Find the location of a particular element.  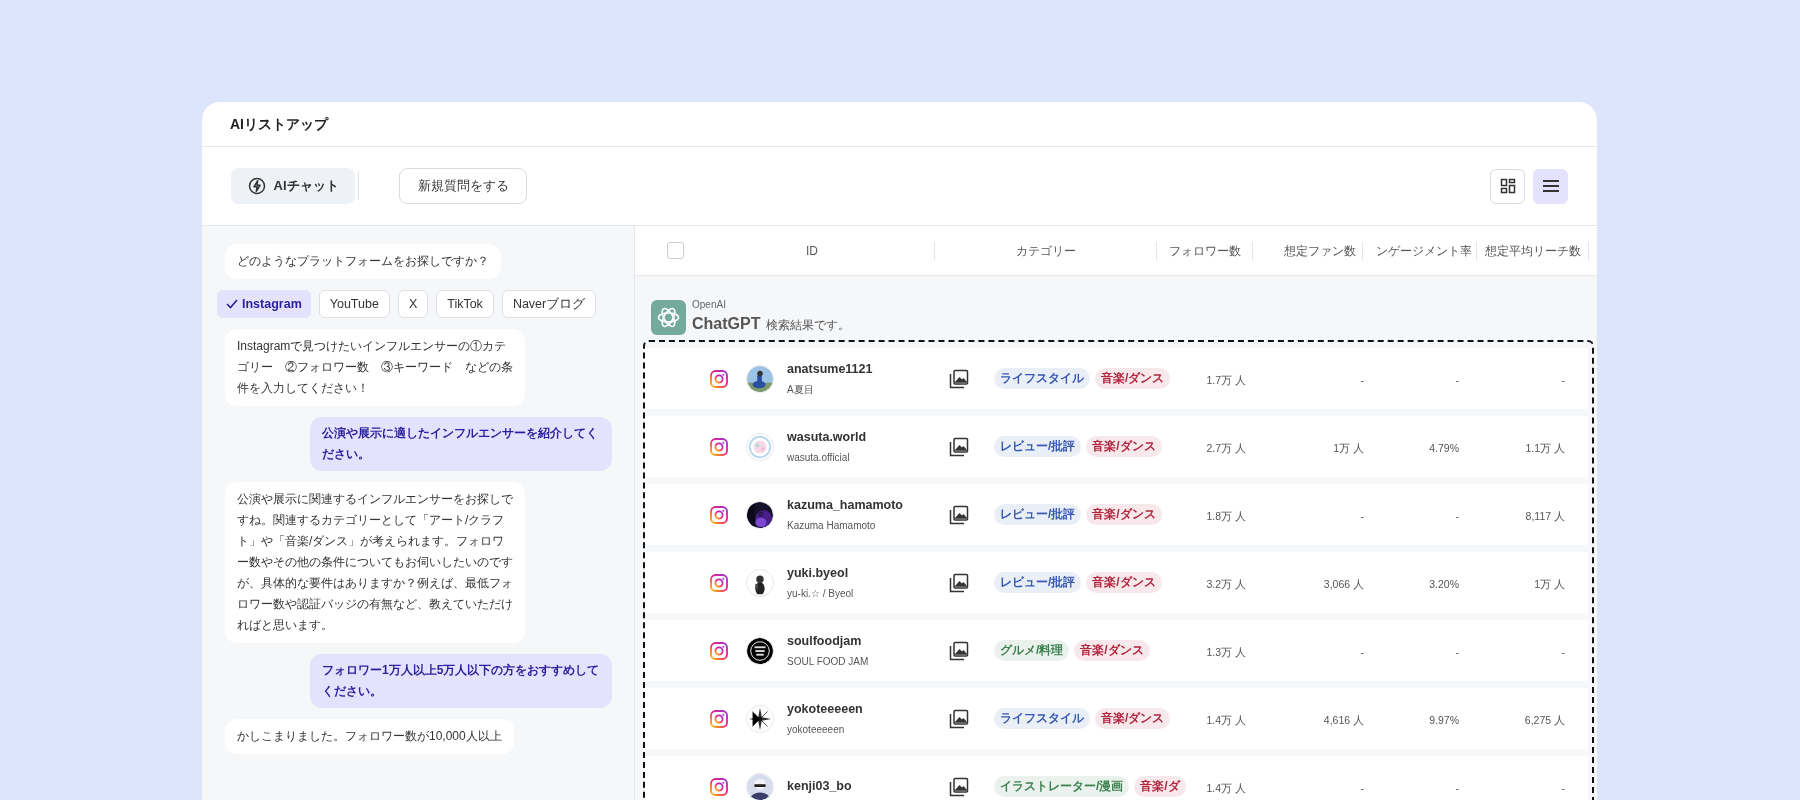

table-cell: 6,275 人 is located at coordinates (1544, 719).